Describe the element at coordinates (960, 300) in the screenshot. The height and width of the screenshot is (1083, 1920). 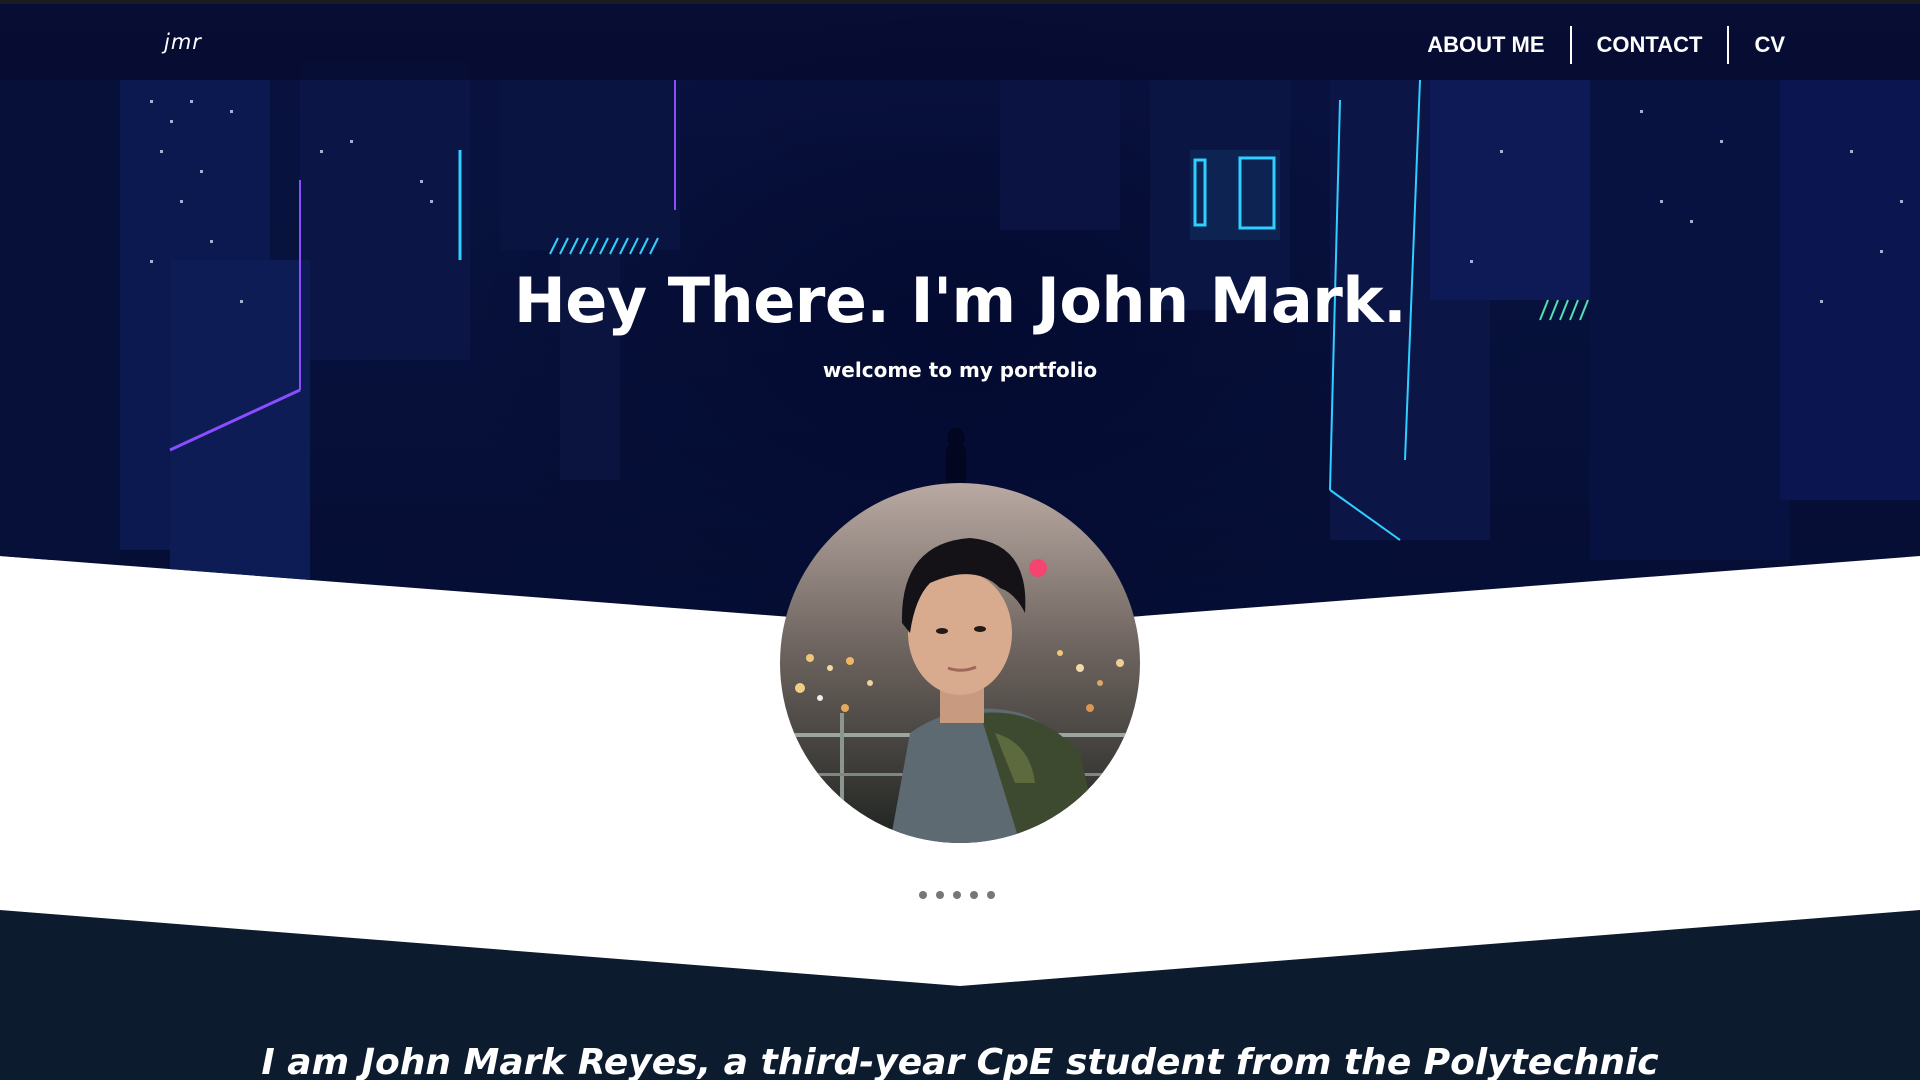
I see `hero-title: Hey There. I'm John Mark.` at that location.